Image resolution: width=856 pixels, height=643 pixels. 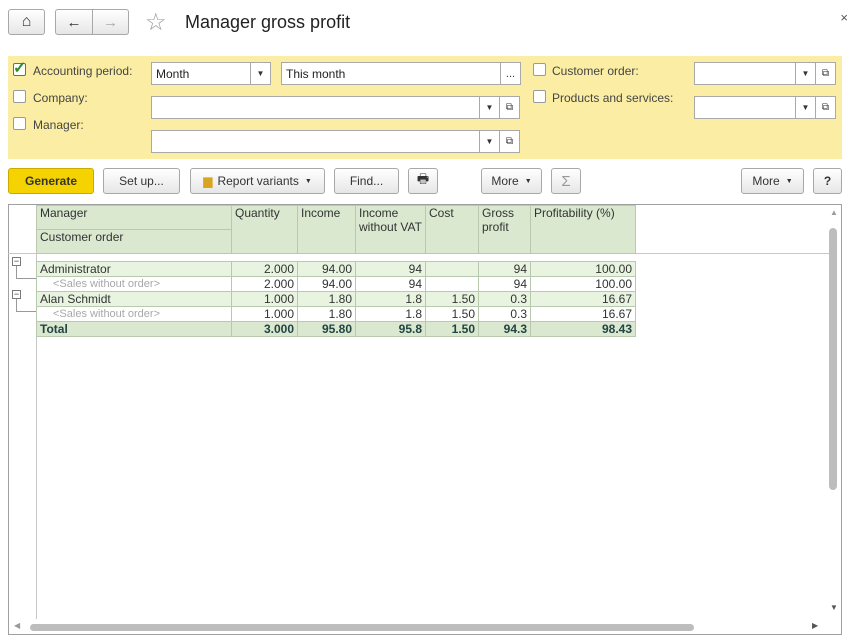 I want to click on row-profitability: 16.67, so click(x=583, y=299).